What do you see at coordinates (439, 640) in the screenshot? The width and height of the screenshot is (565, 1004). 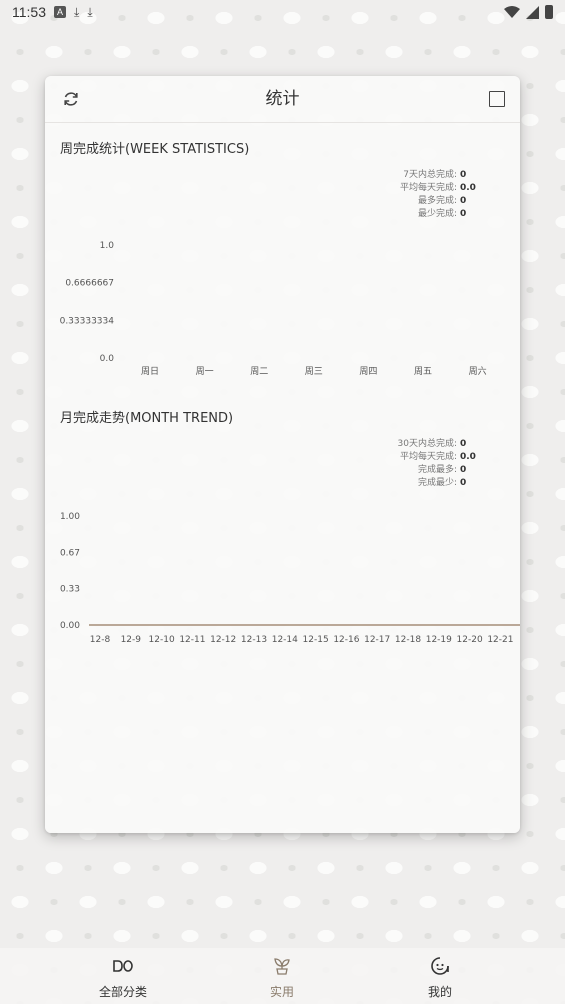 I see `x-tick-label: 12-19` at bounding box center [439, 640].